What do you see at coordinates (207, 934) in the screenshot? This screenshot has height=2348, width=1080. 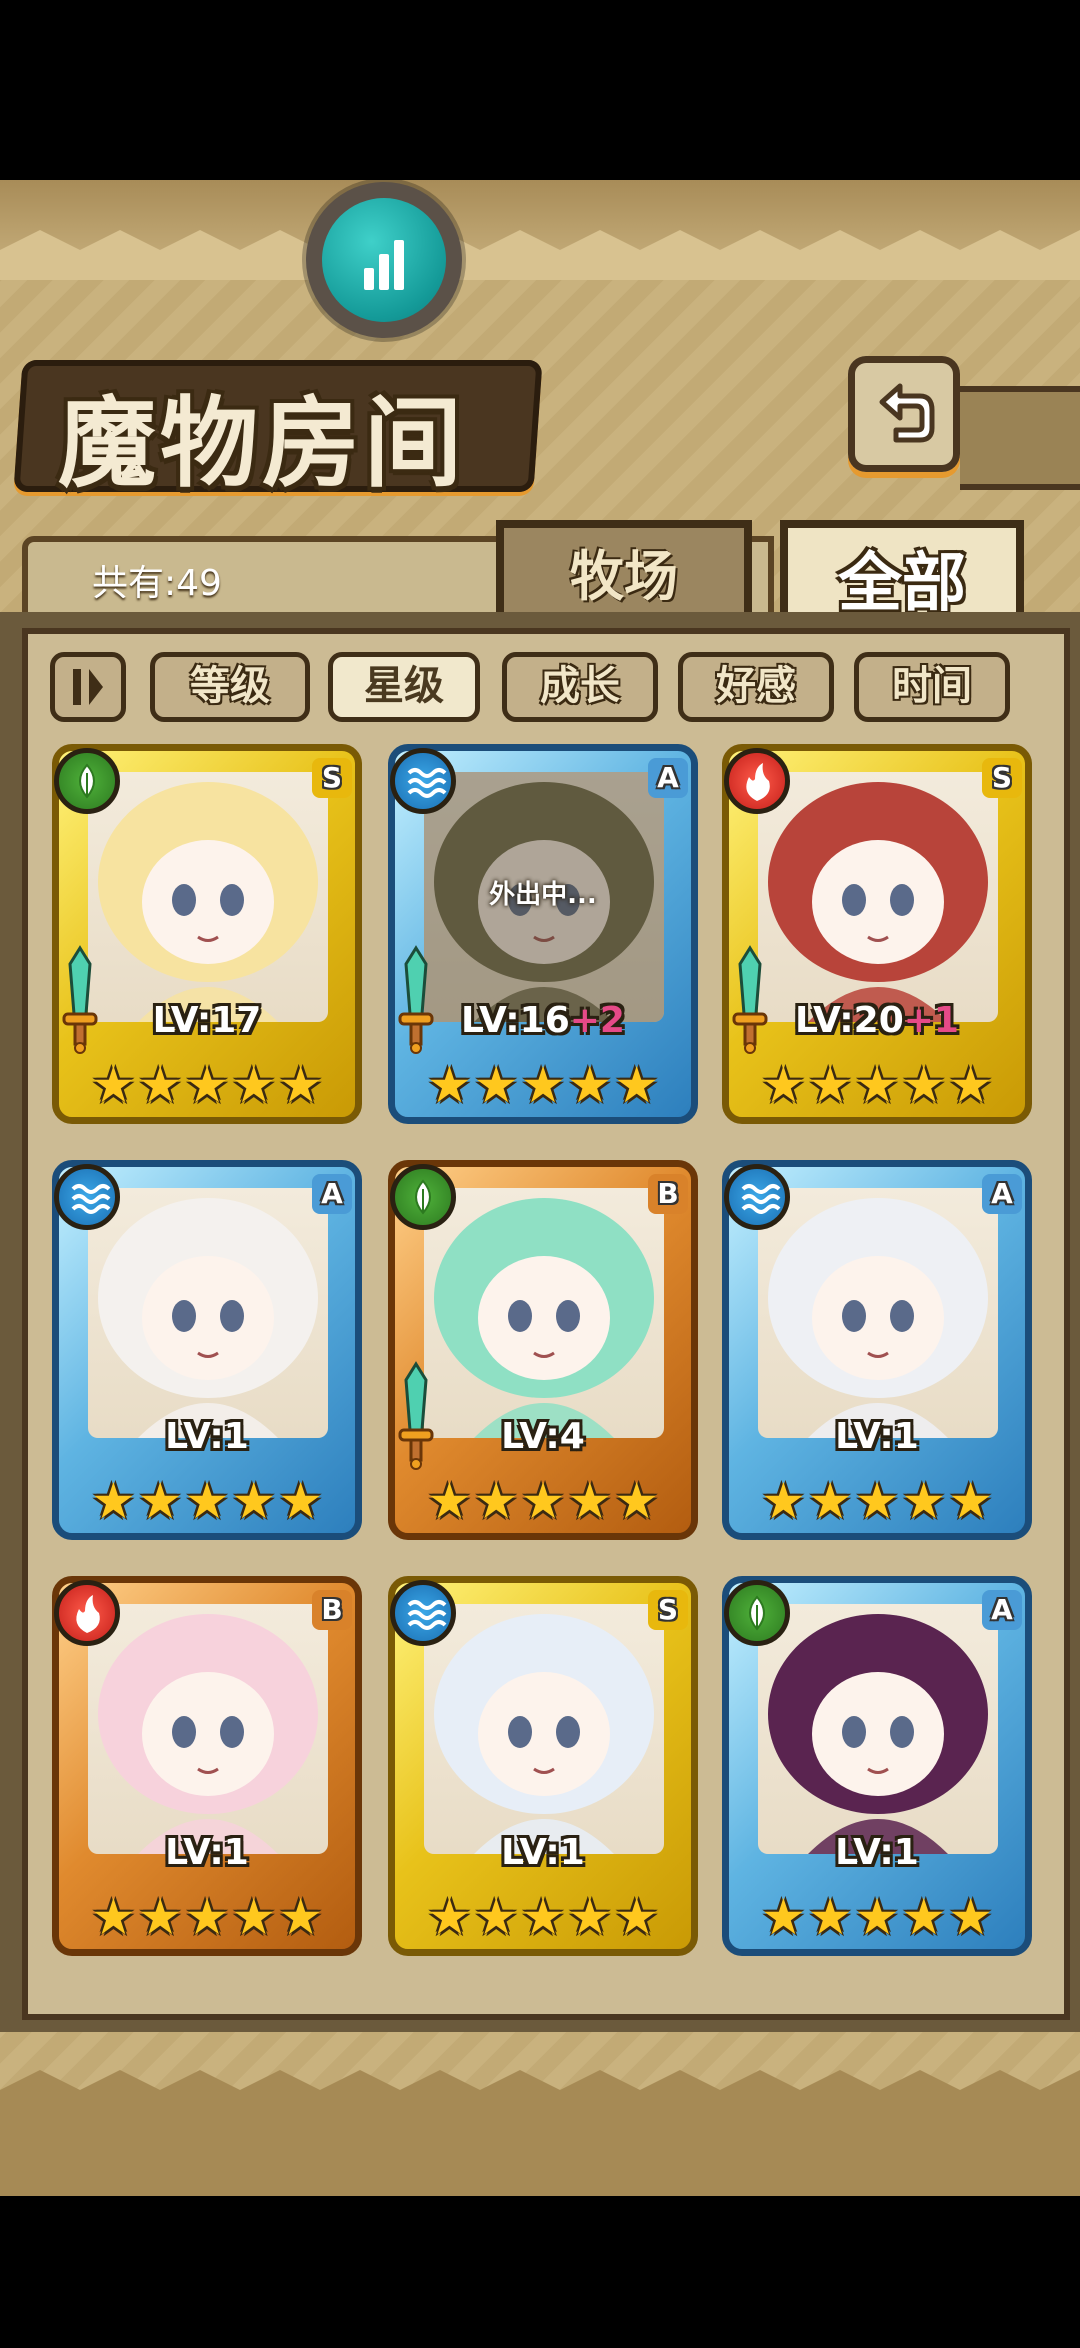 I see `monster-card: S LV:17 ★ ★ ★ ★ ★` at bounding box center [207, 934].